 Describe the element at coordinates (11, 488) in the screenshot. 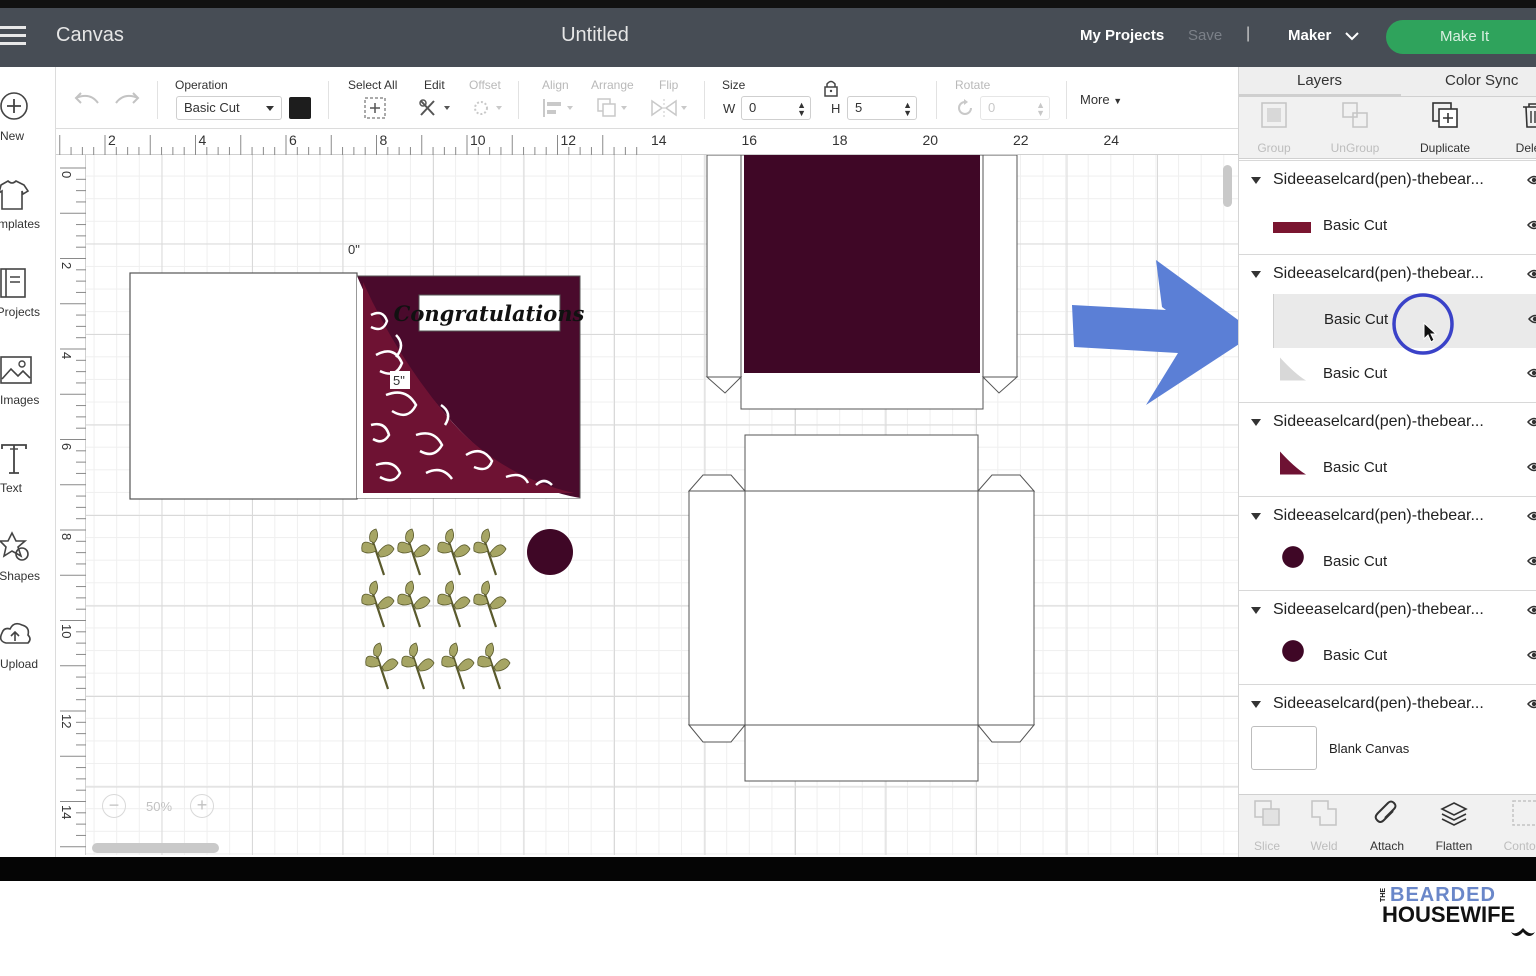

I see `sidebar-item-label: Text` at that location.